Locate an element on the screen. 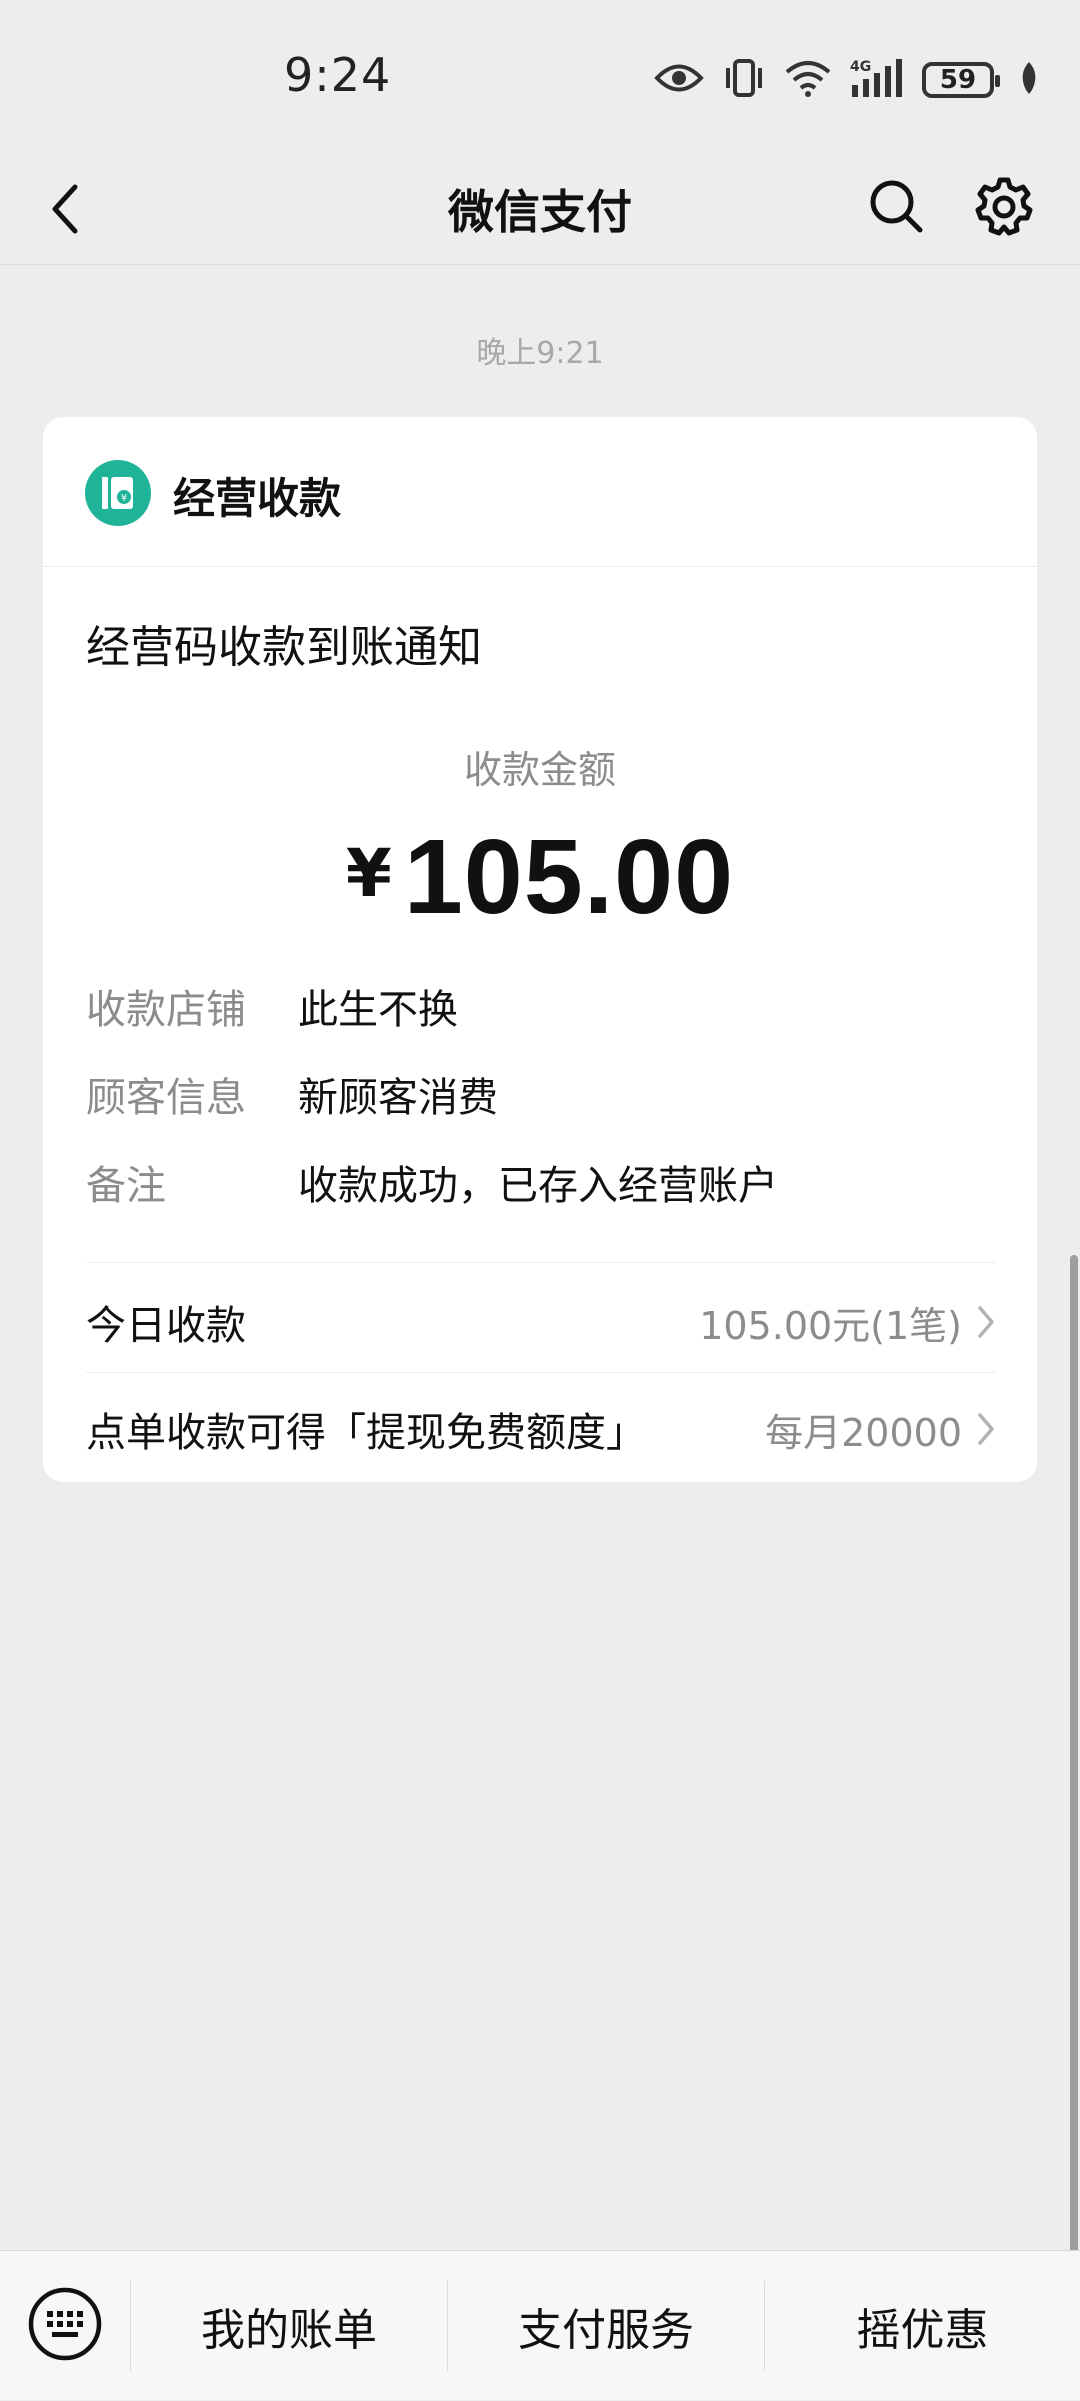 This screenshot has height=2401, width=1080. keyboard-icon is located at coordinates (65, 2324).